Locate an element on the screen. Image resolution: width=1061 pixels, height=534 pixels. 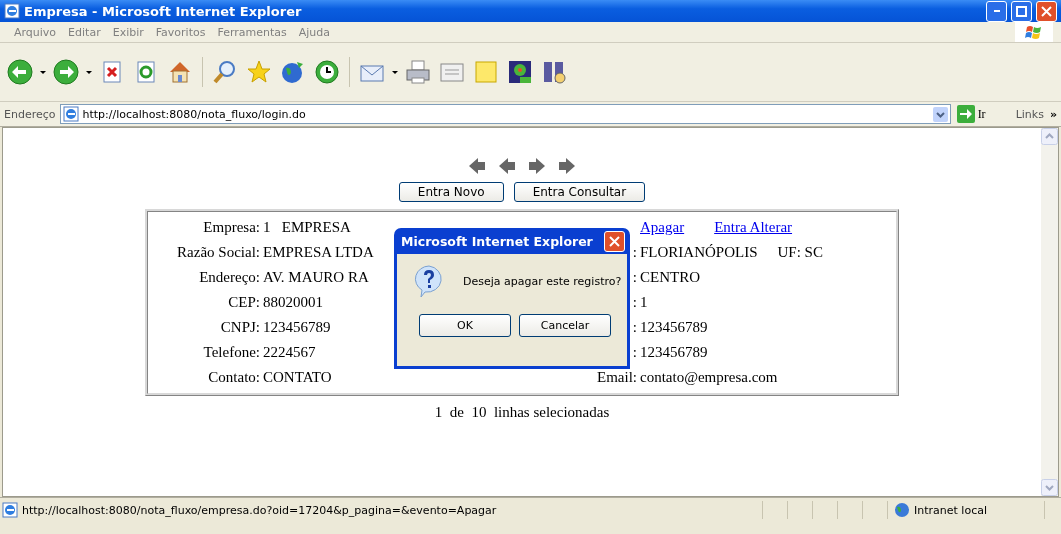
address-box: http://localhost:8080/nota_fluxo/login.do is located at coordinates (505, 114).